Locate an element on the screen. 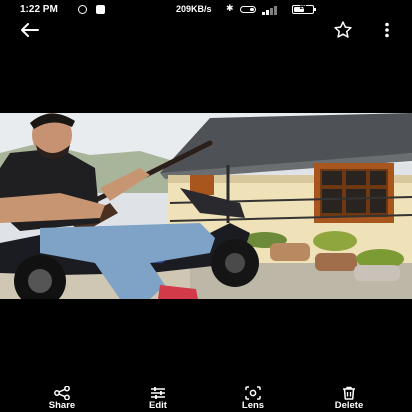 This screenshot has height=412, width=412. signal-icon is located at coordinates (274, 9).